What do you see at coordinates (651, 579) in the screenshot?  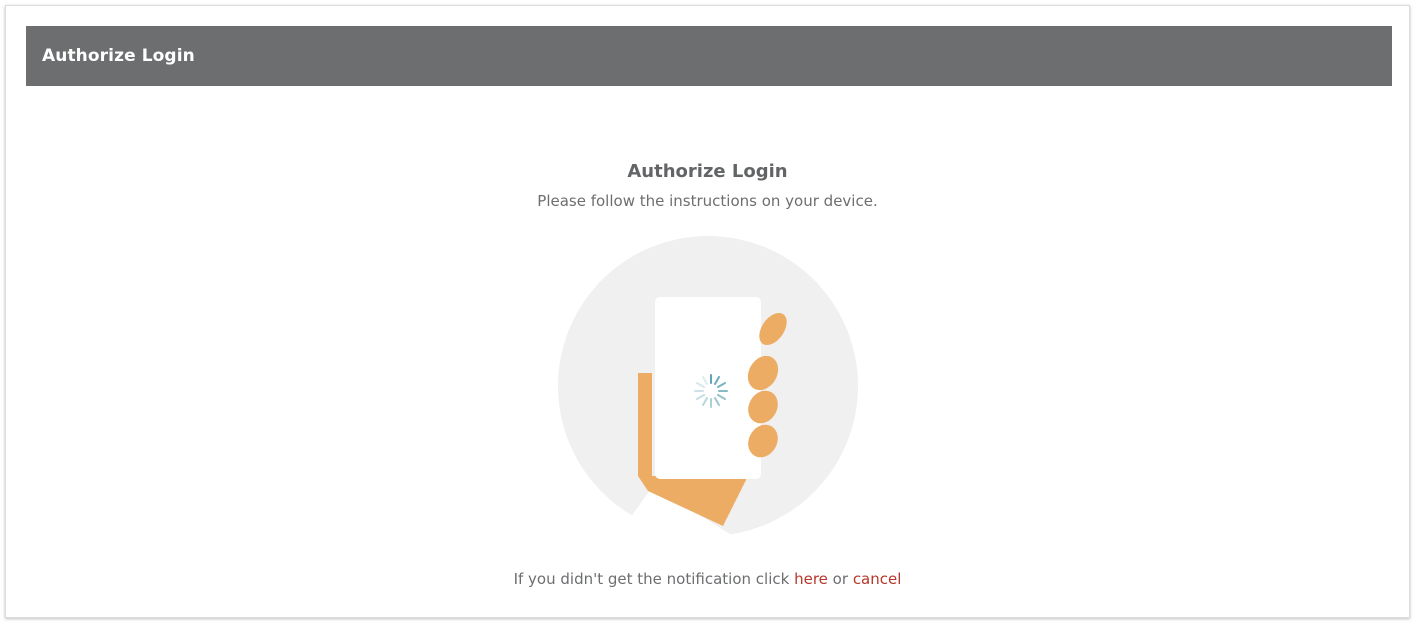 I see `help-prefix: If you didn't get the notification click` at bounding box center [651, 579].